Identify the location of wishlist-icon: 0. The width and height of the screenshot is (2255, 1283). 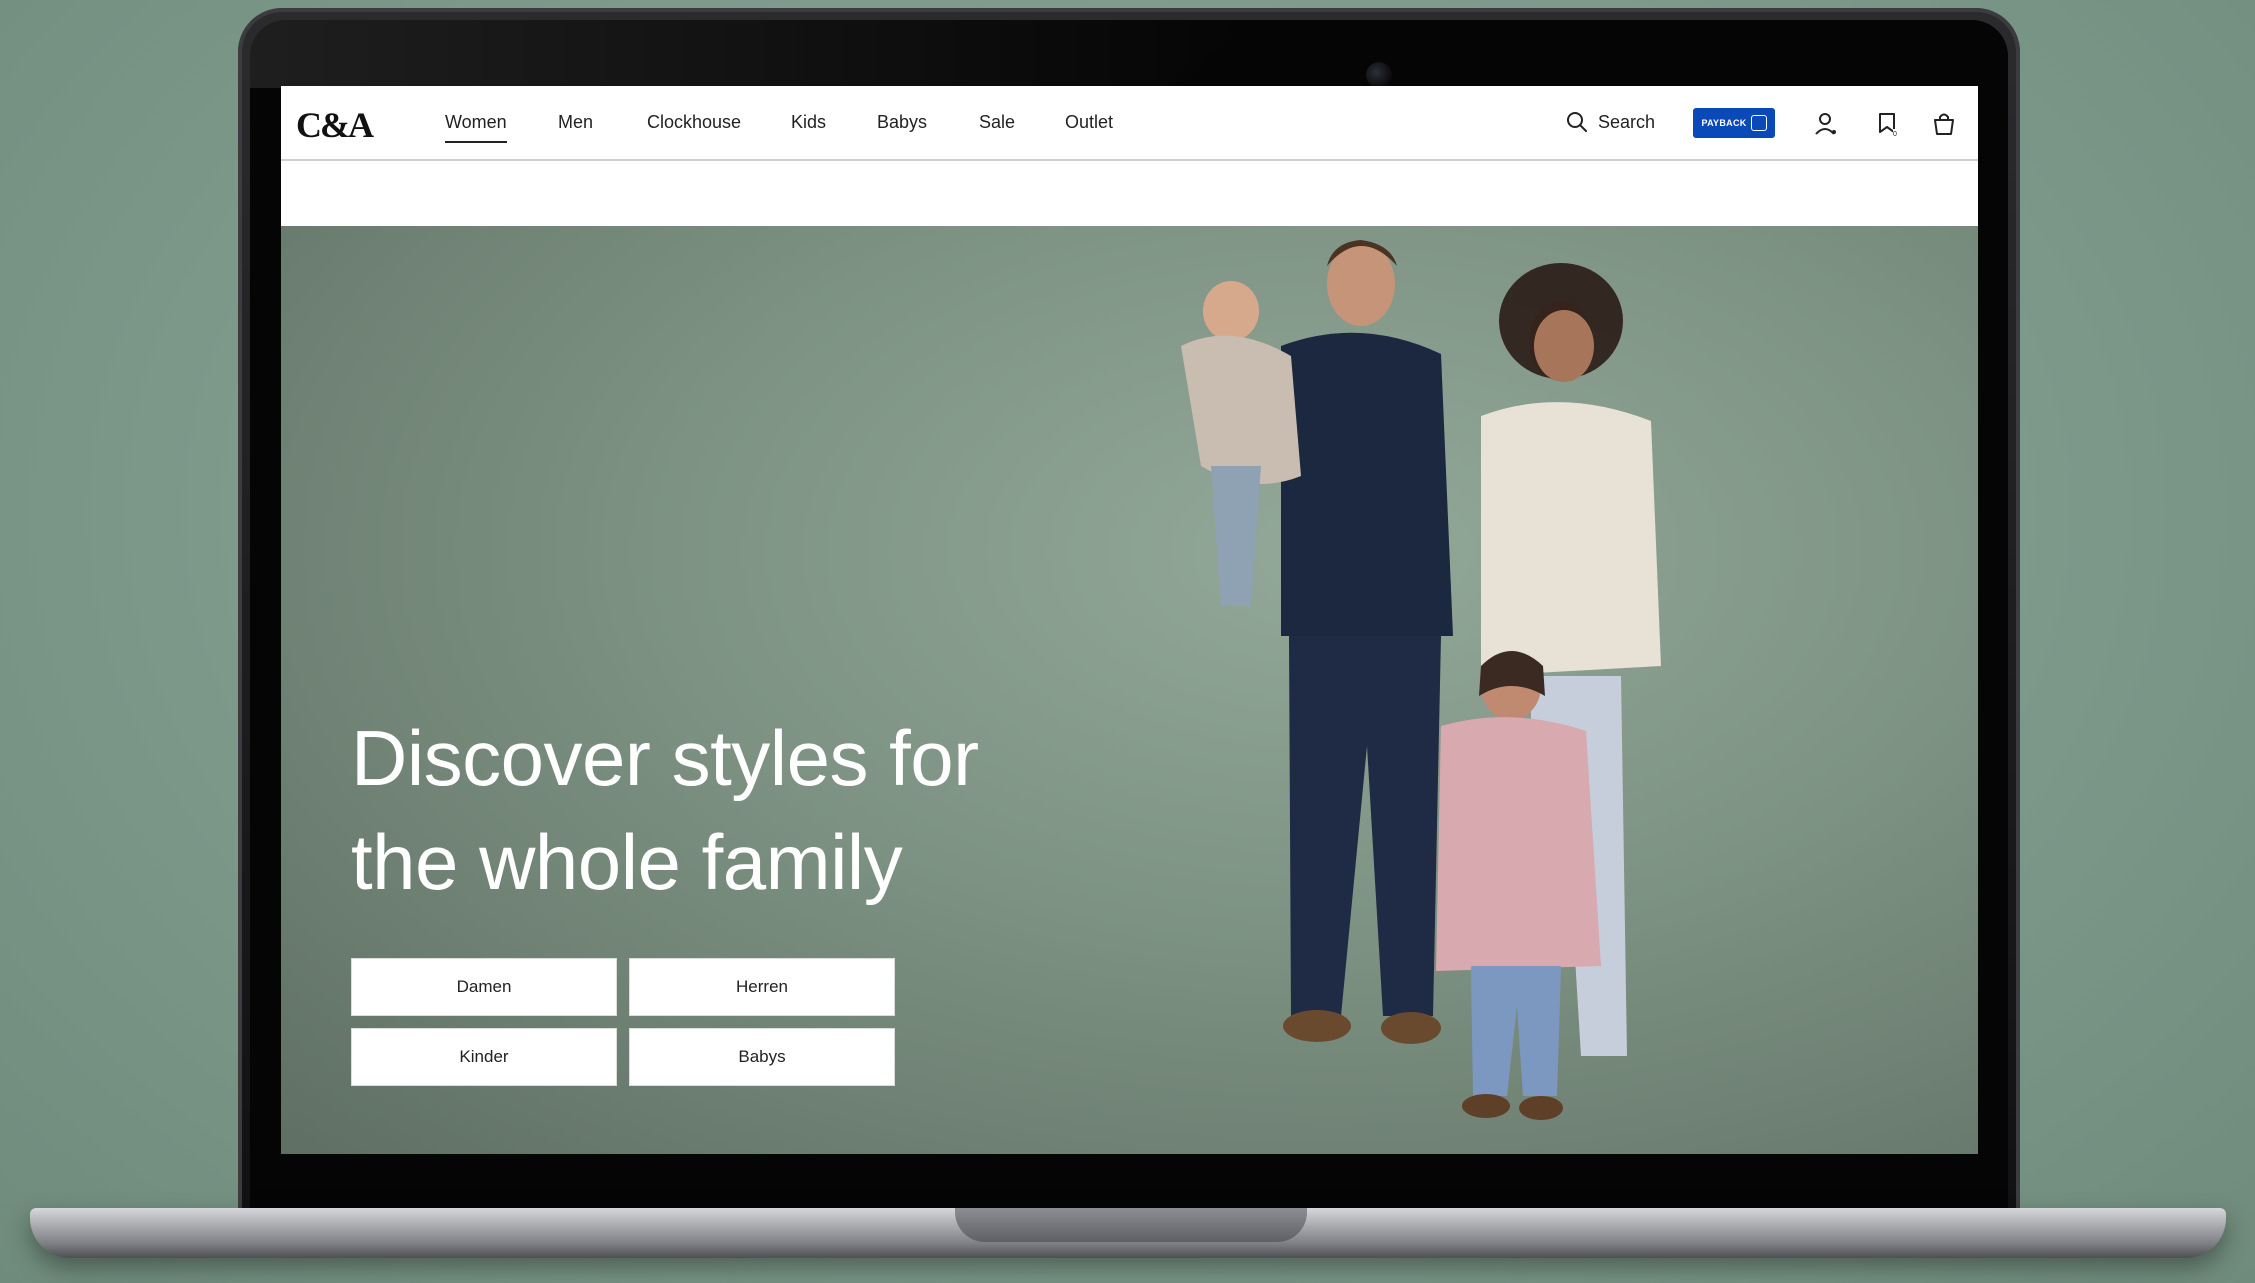
(1888, 124).